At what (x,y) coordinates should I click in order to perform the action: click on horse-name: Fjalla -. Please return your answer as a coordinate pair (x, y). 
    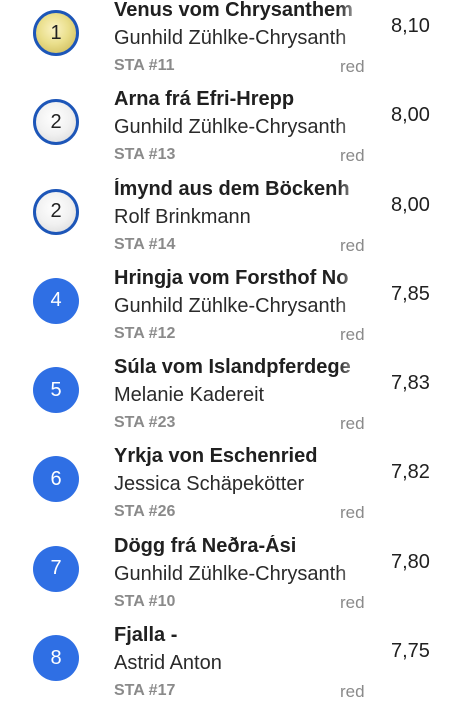
    Looking at the image, I should click on (146, 635).